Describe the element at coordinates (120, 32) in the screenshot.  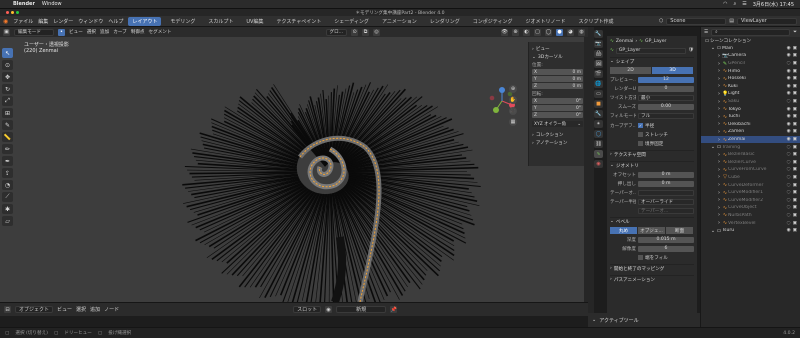
I see `menu-curve: カーブ` at that location.